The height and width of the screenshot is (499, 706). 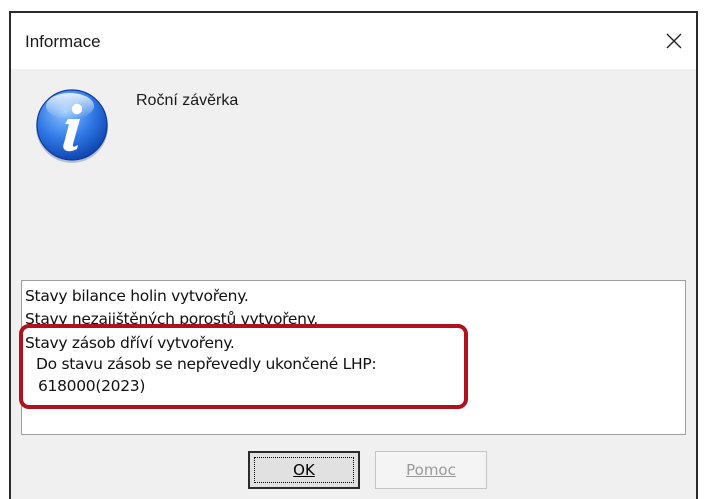 I want to click on close-button, so click(x=674, y=41).